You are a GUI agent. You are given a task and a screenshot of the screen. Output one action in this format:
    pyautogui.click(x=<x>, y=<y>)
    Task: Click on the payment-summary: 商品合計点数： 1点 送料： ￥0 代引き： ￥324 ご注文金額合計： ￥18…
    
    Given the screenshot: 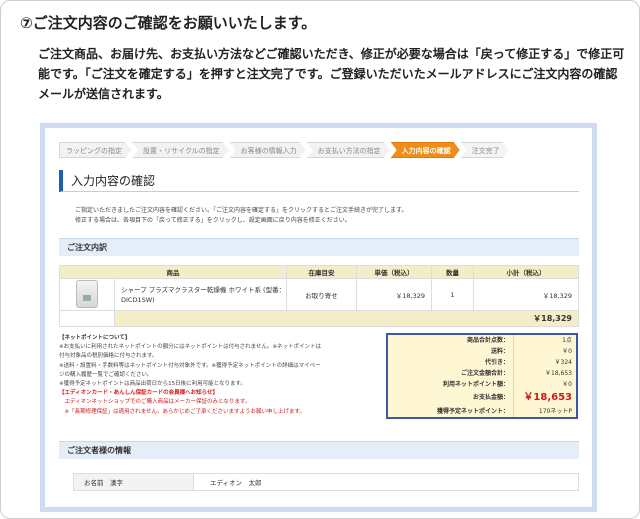 What is the action you would take?
    pyautogui.click(x=482, y=376)
    